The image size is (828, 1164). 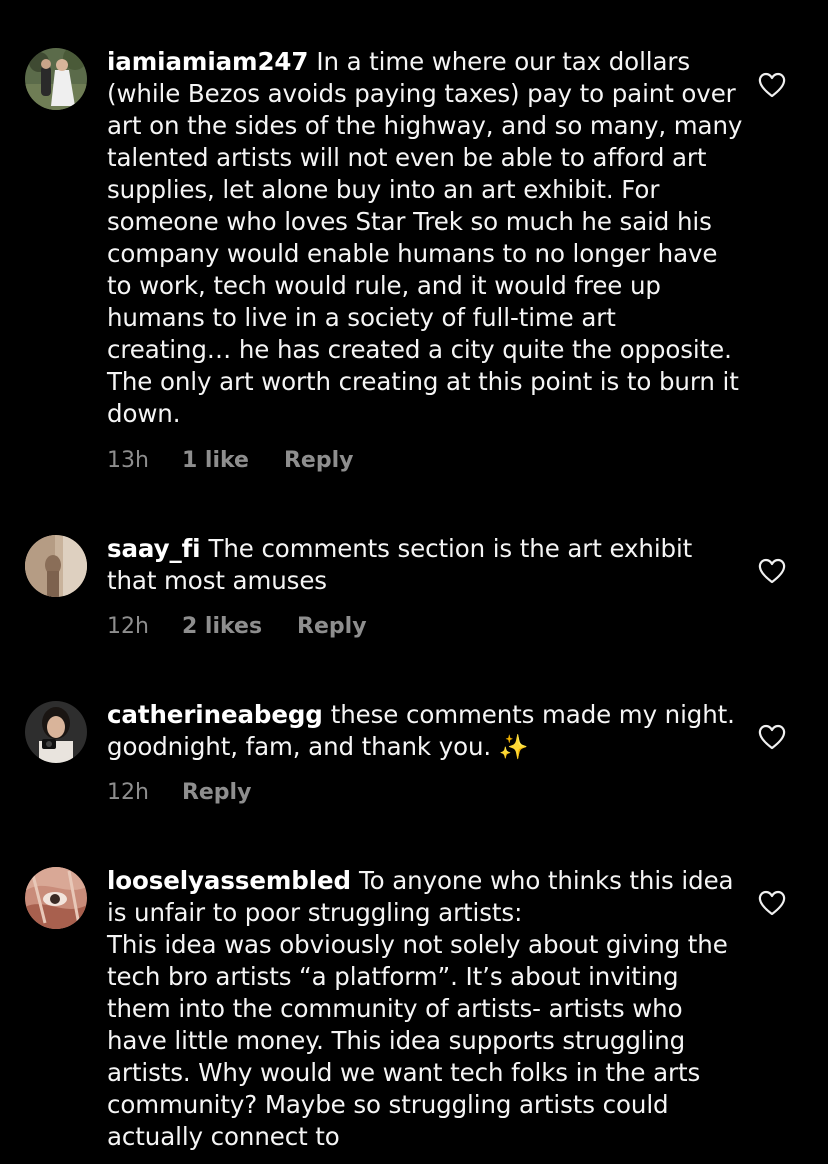 I want to click on comment-likes-count: 2 likes, so click(x=222, y=627).